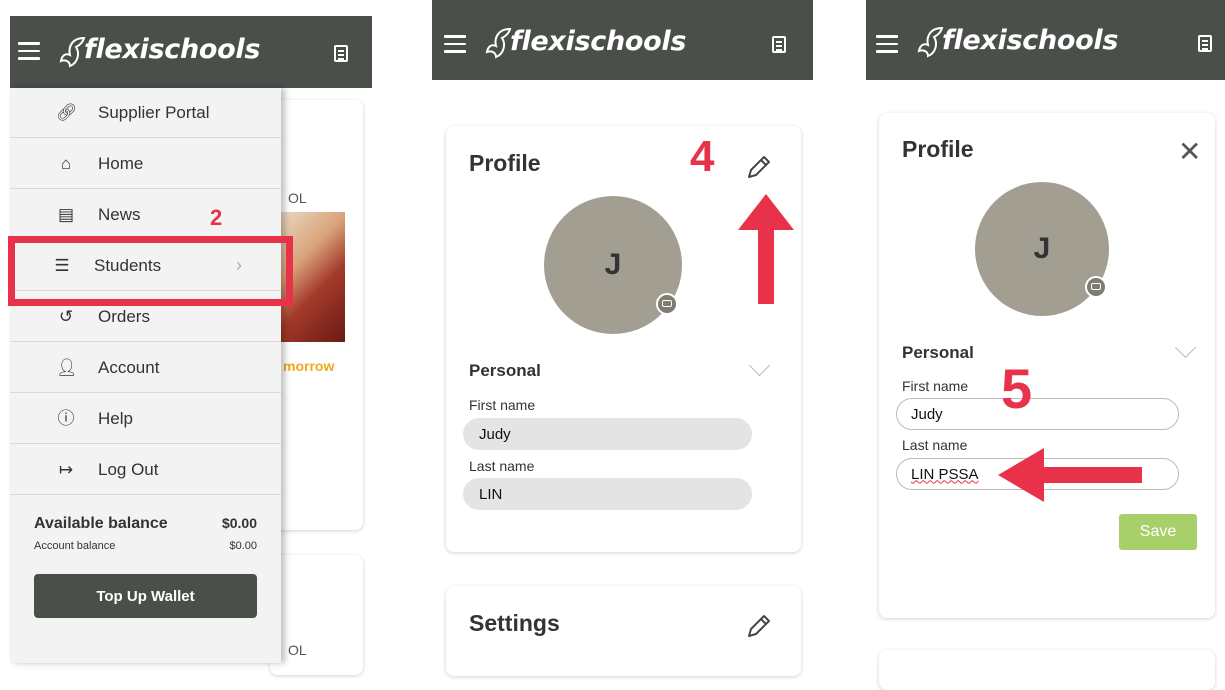 Image resolution: width=1225 pixels, height=690 pixels. I want to click on annotation-highlight-box, so click(150, 271).